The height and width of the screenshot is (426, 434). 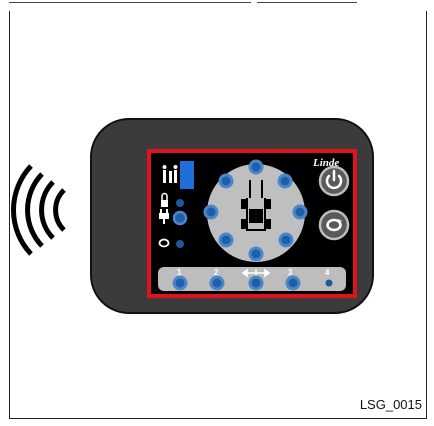 I want to click on dial-button-ene, so click(x=300, y=212).